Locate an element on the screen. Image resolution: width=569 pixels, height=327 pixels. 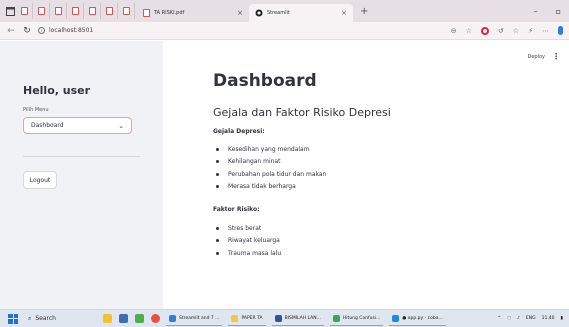
language-indicator: ENG is located at coordinates (531, 318).